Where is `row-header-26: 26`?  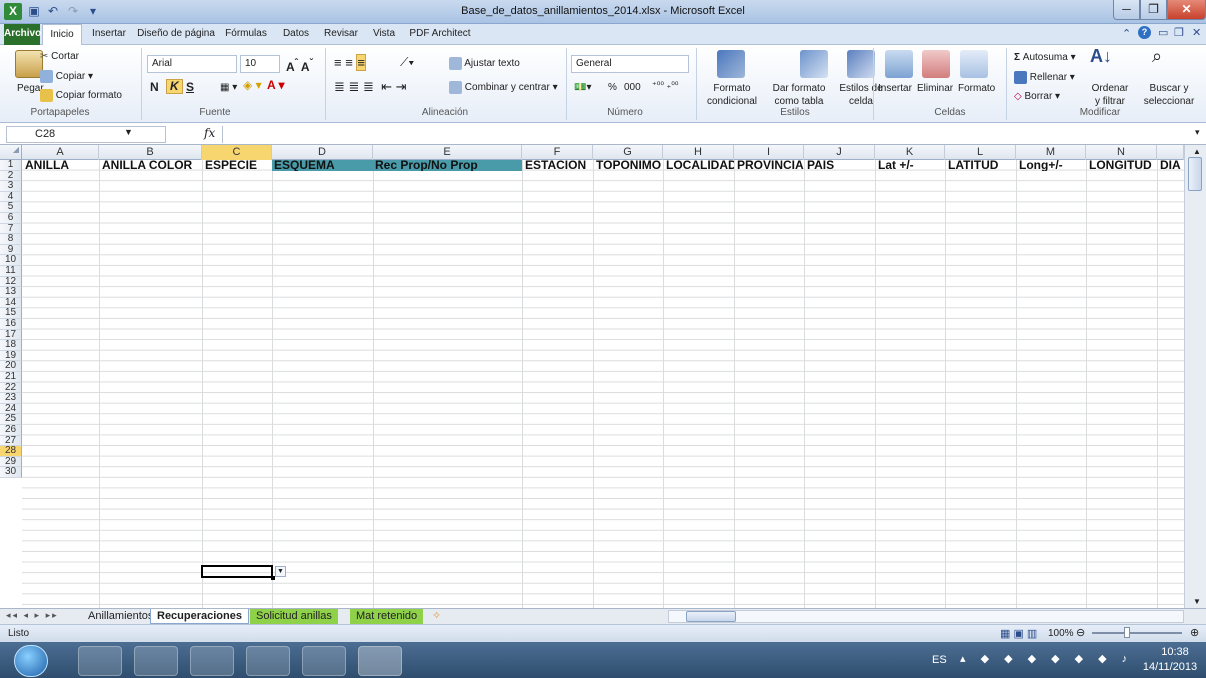 row-header-26: 26 is located at coordinates (11, 430).